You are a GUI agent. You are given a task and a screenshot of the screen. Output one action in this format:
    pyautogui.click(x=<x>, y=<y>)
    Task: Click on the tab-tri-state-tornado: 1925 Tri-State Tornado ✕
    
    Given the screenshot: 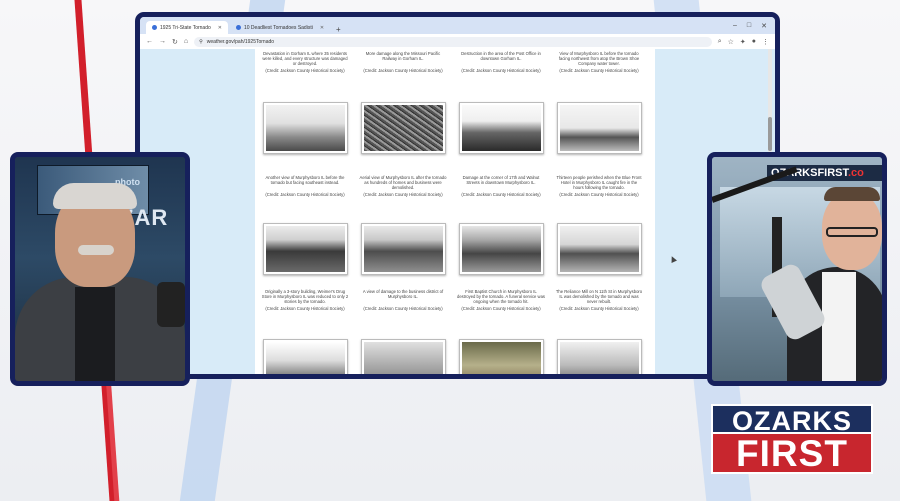 What is the action you would take?
    pyautogui.click(x=187, y=27)
    